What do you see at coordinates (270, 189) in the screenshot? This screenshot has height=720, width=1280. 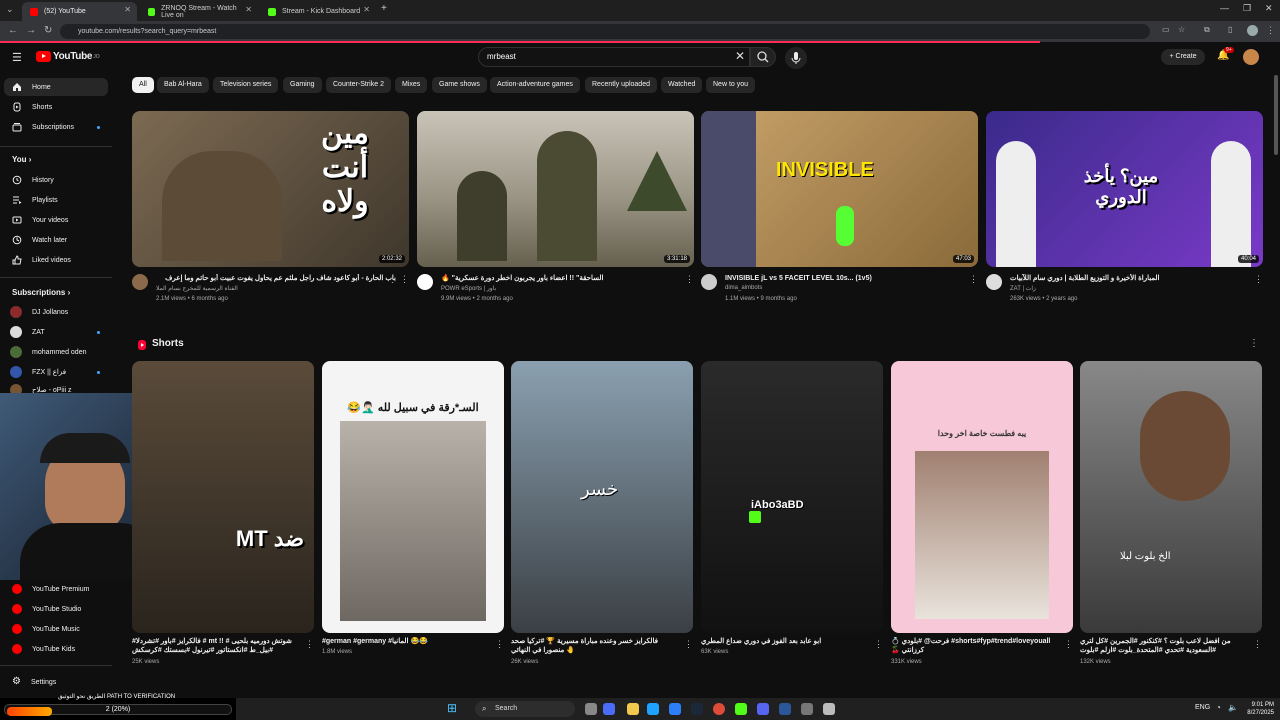 I see `video-thumbnail: مين أنت ولاه 2:02:32` at bounding box center [270, 189].